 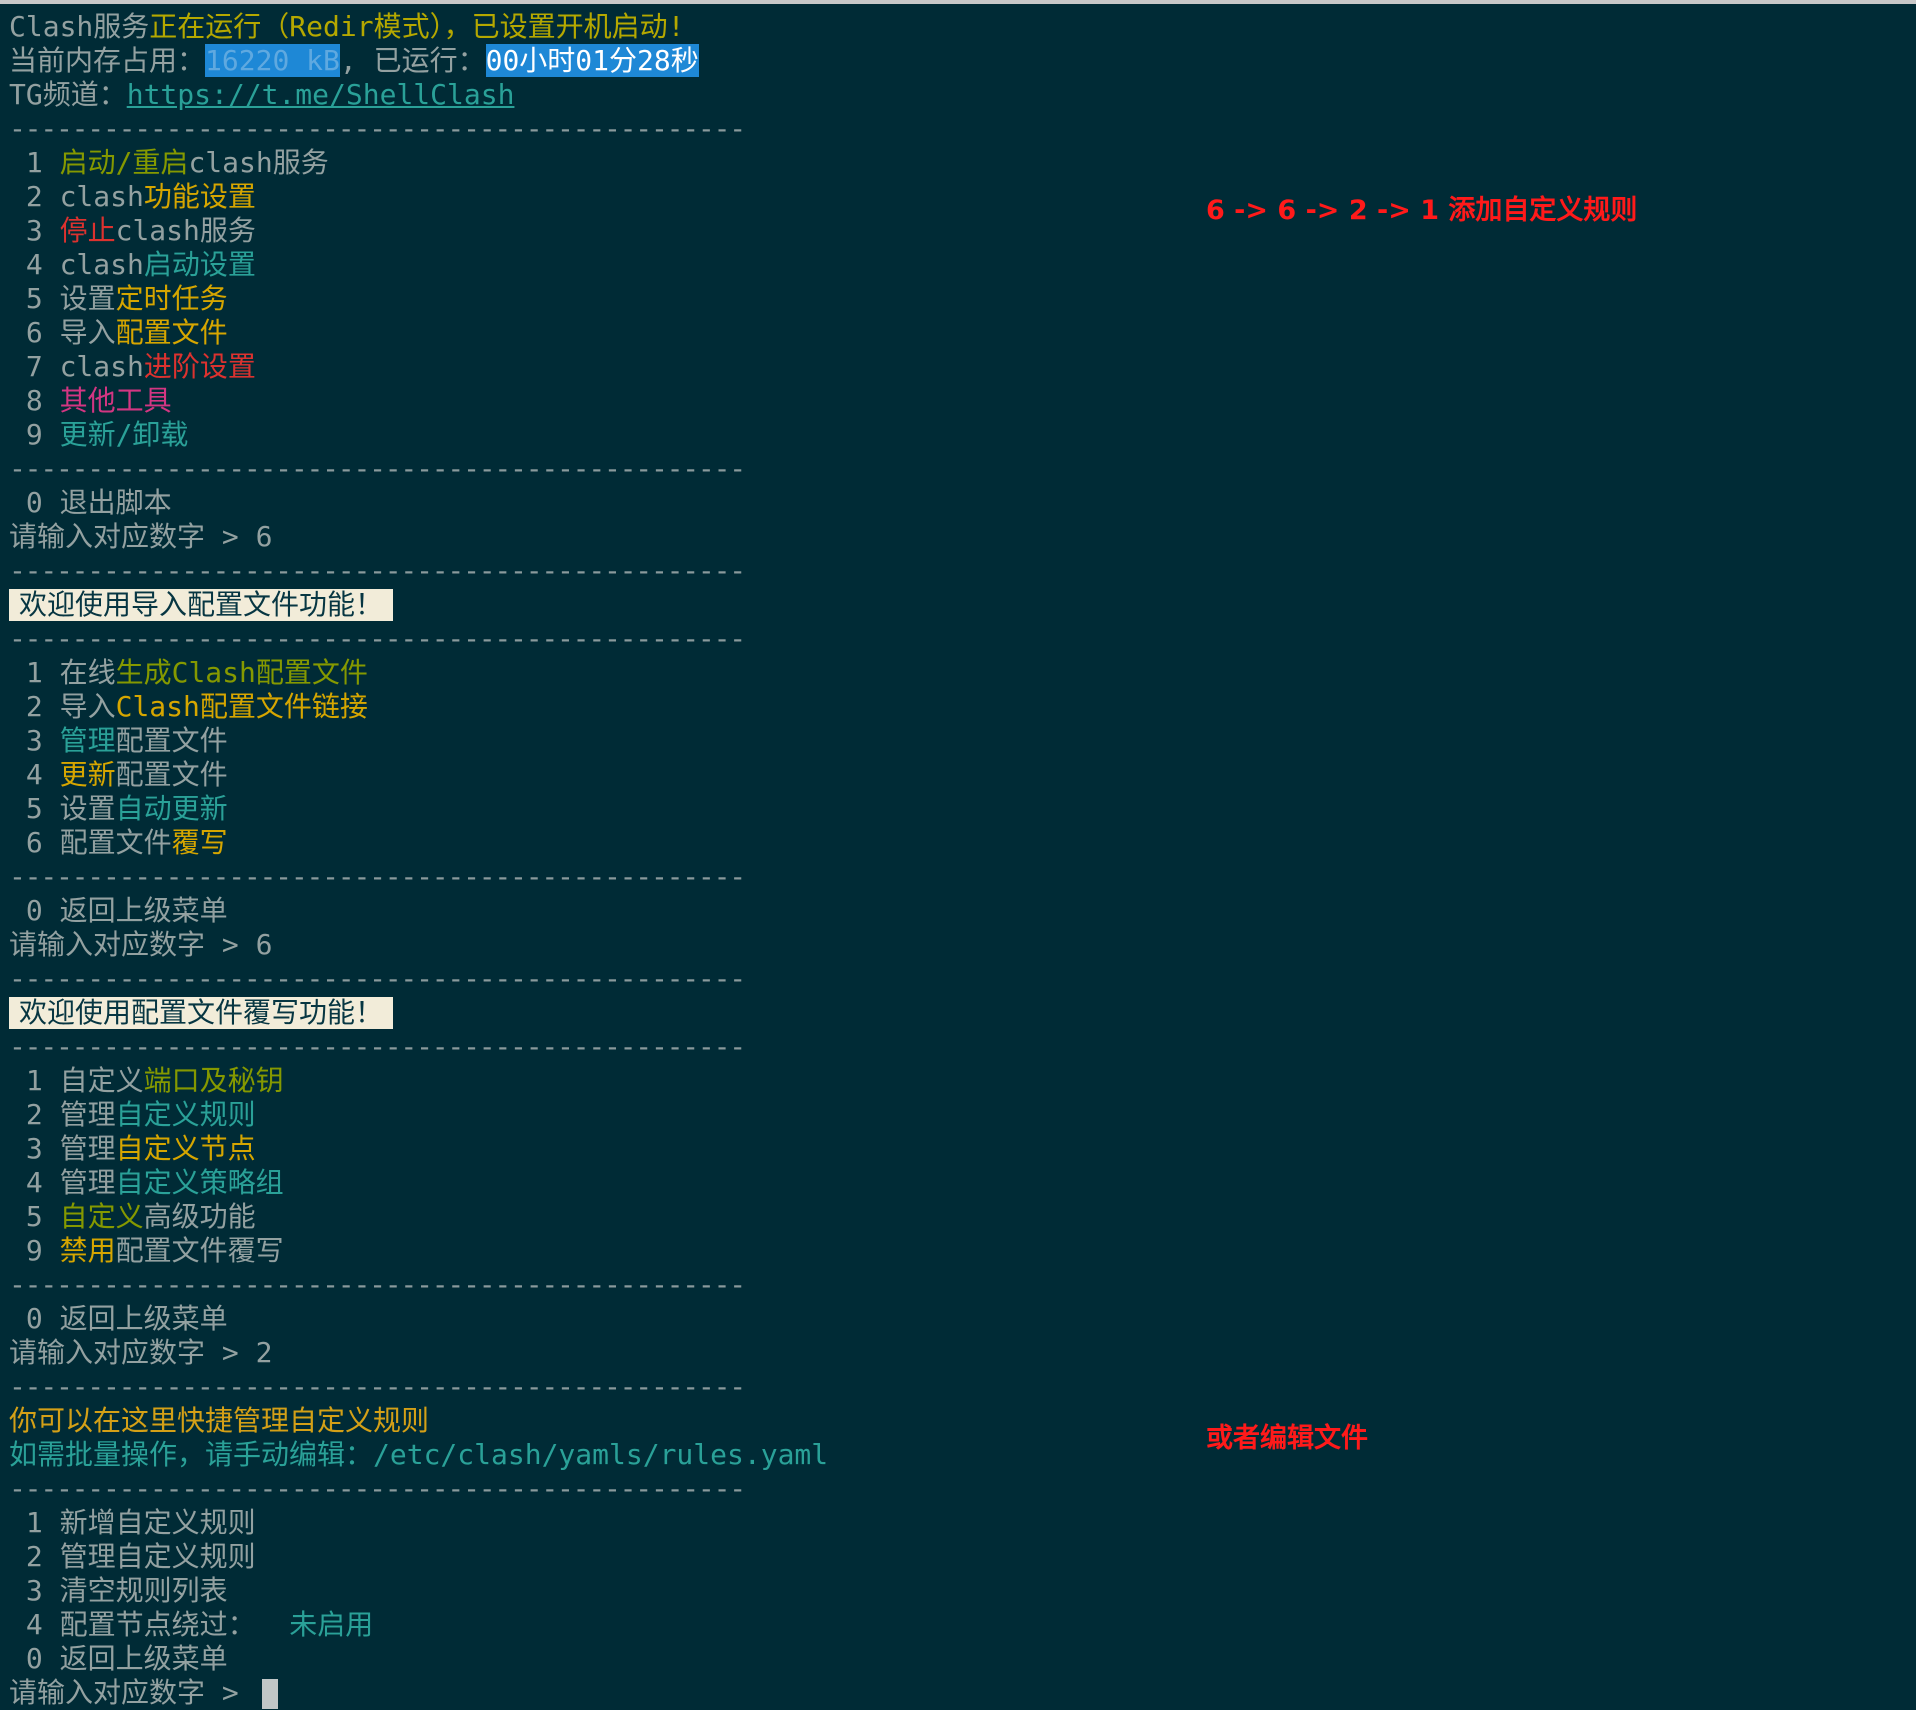 What do you see at coordinates (143, 1590) in the screenshot?
I see `menu-label: 清空规则列表` at bounding box center [143, 1590].